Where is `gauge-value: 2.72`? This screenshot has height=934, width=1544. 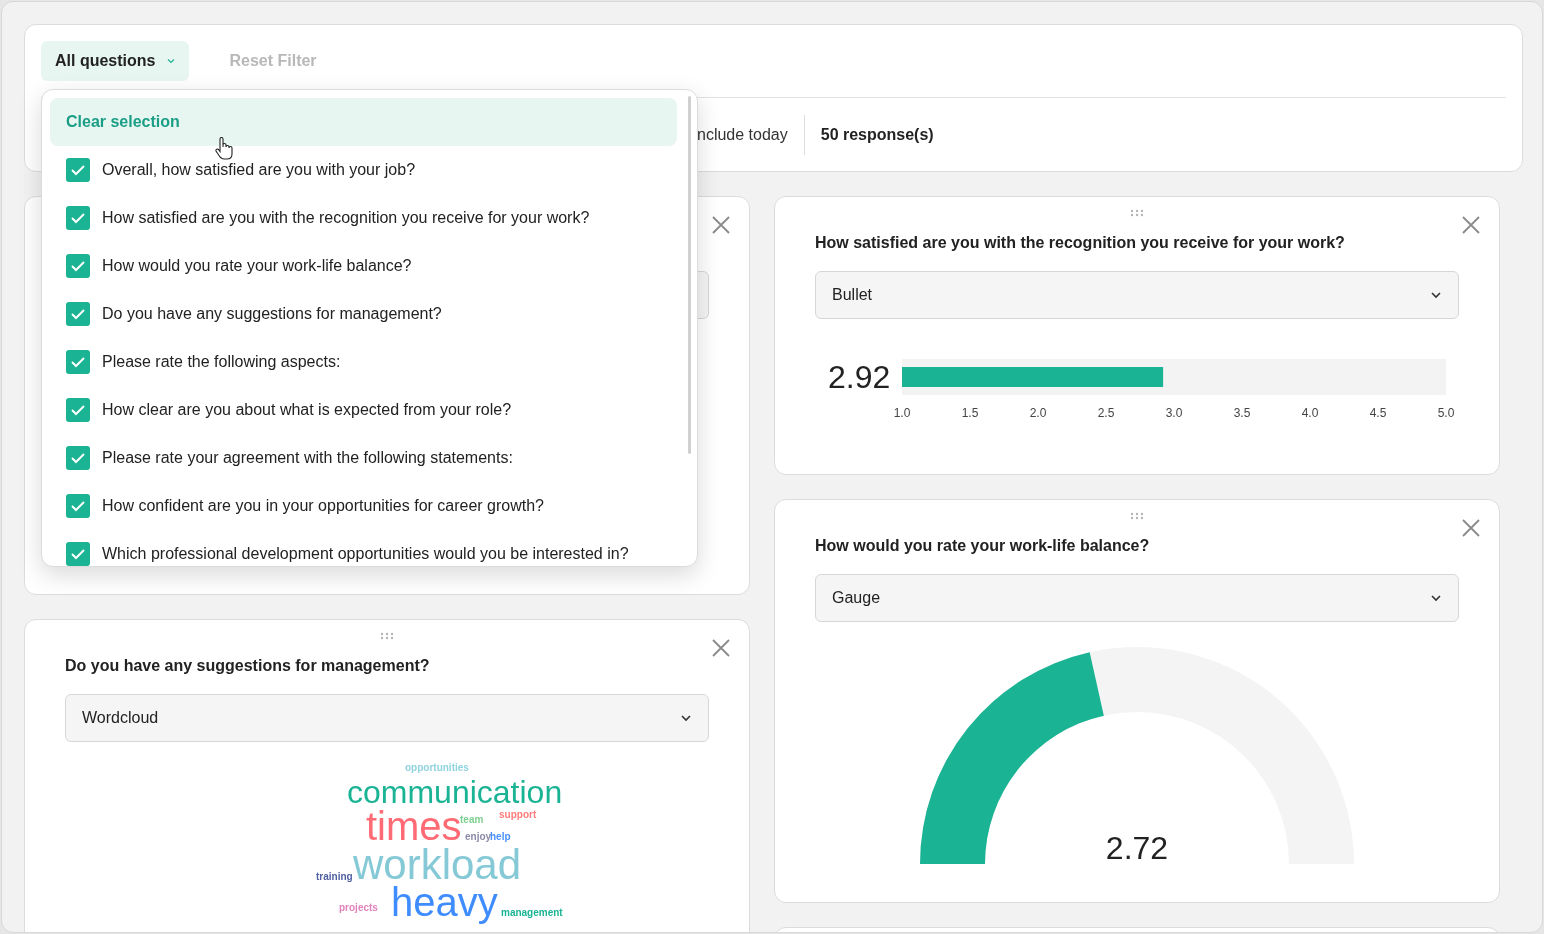 gauge-value: 2.72 is located at coordinates (1137, 848).